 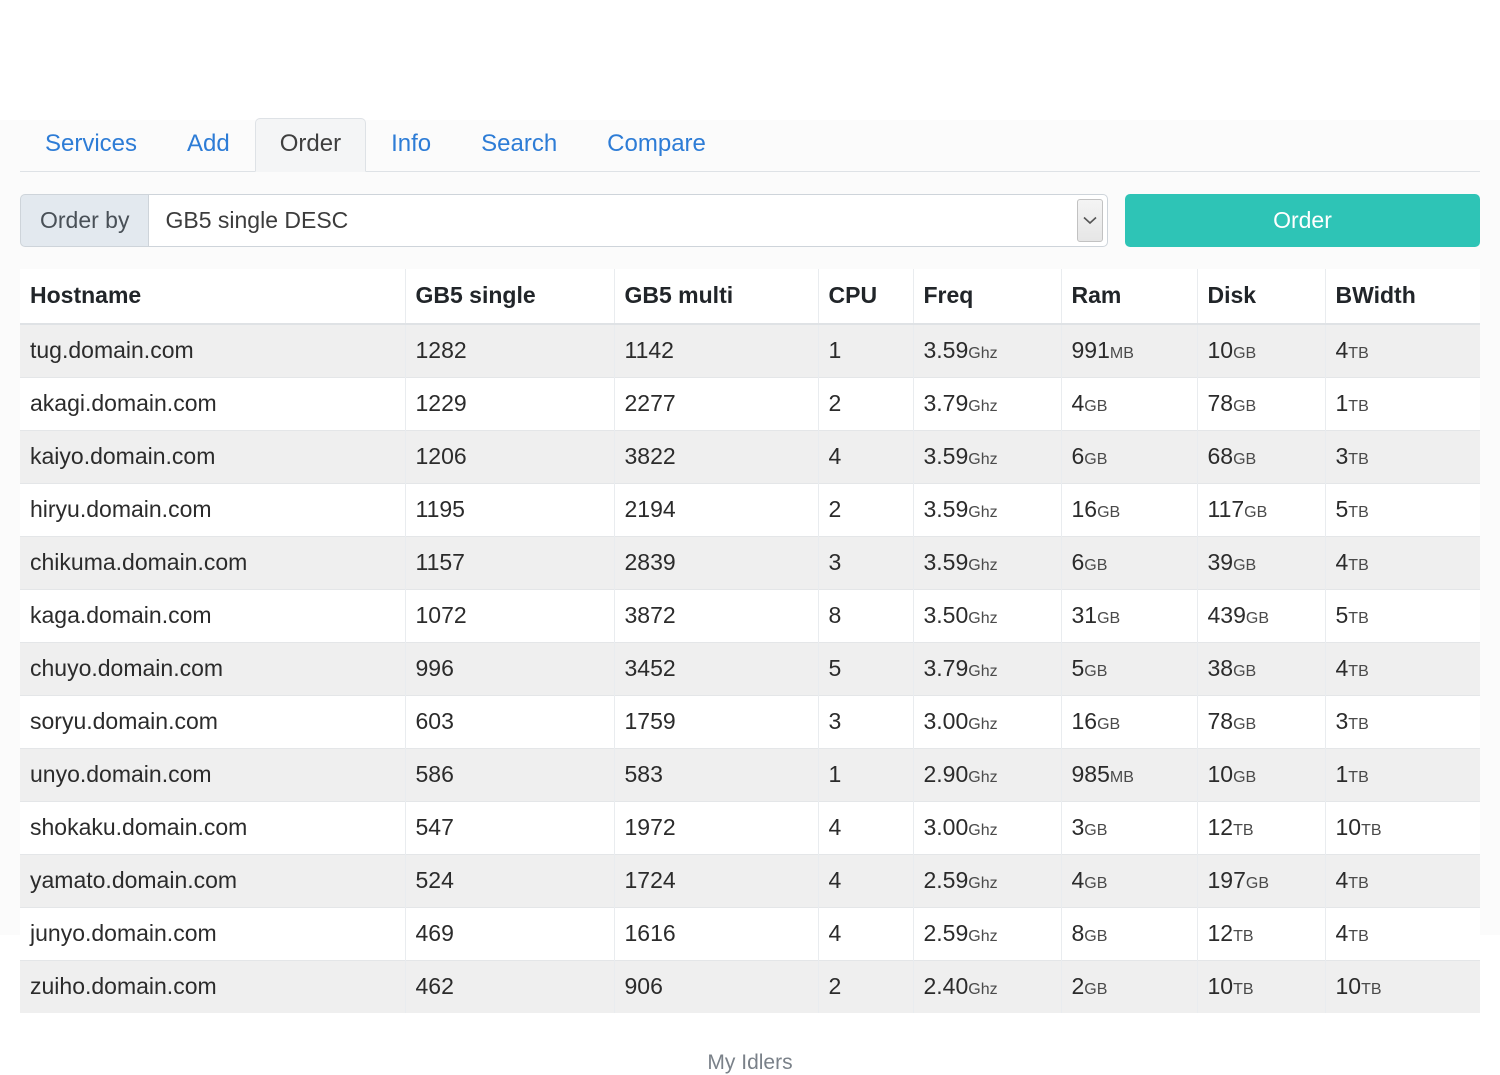 What do you see at coordinates (987, 510) in the screenshot?
I see `cell-freq: 3.59Ghz` at bounding box center [987, 510].